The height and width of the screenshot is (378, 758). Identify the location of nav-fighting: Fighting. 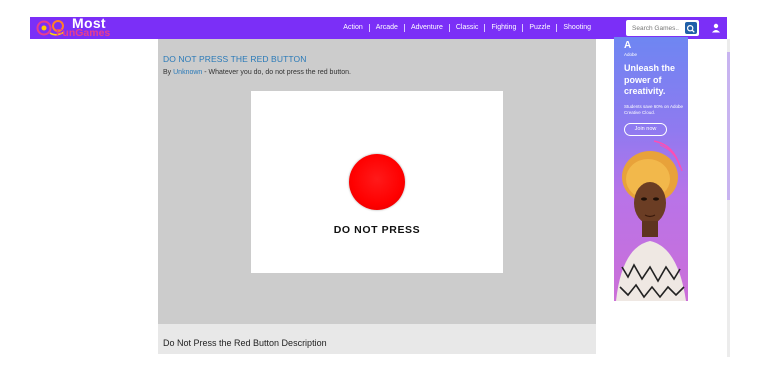
(504, 28).